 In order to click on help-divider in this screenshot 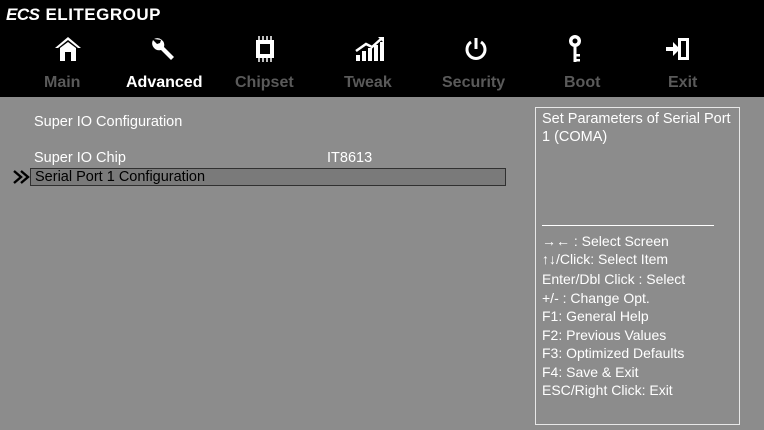, I will do `click(628, 225)`.